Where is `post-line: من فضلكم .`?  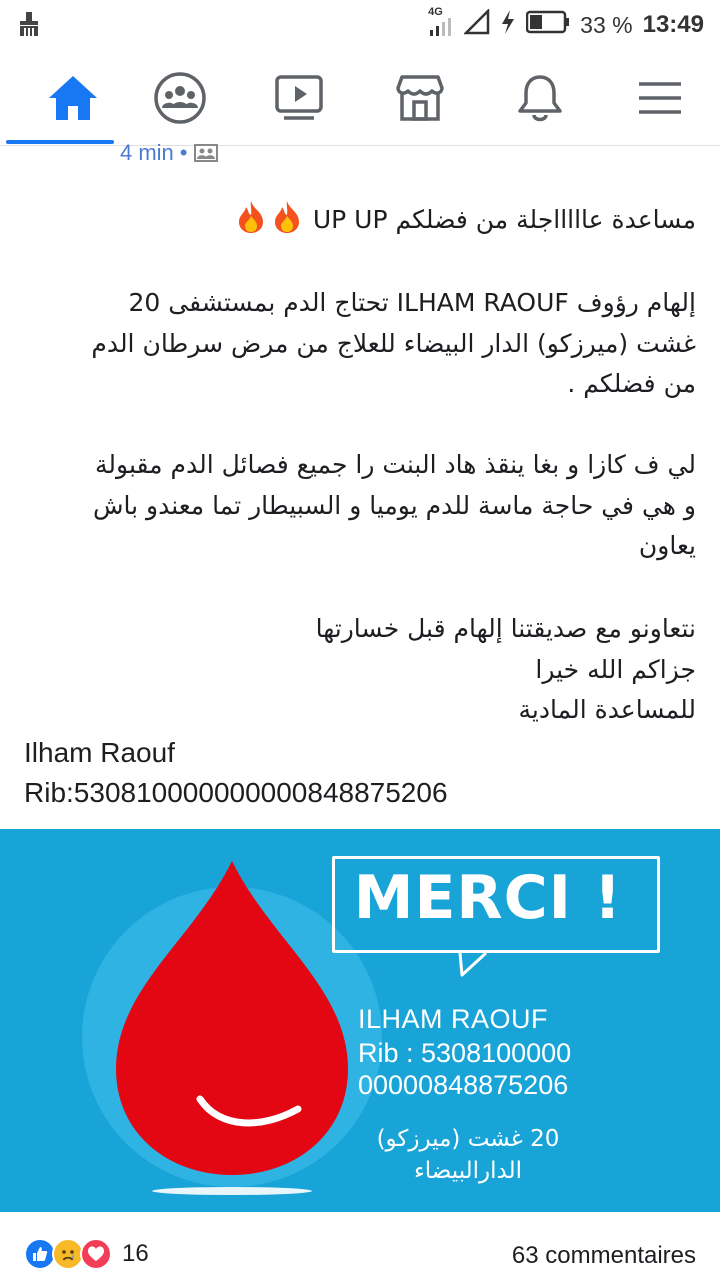
post-line: من فضلكم . is located at coordinates (631, 383).